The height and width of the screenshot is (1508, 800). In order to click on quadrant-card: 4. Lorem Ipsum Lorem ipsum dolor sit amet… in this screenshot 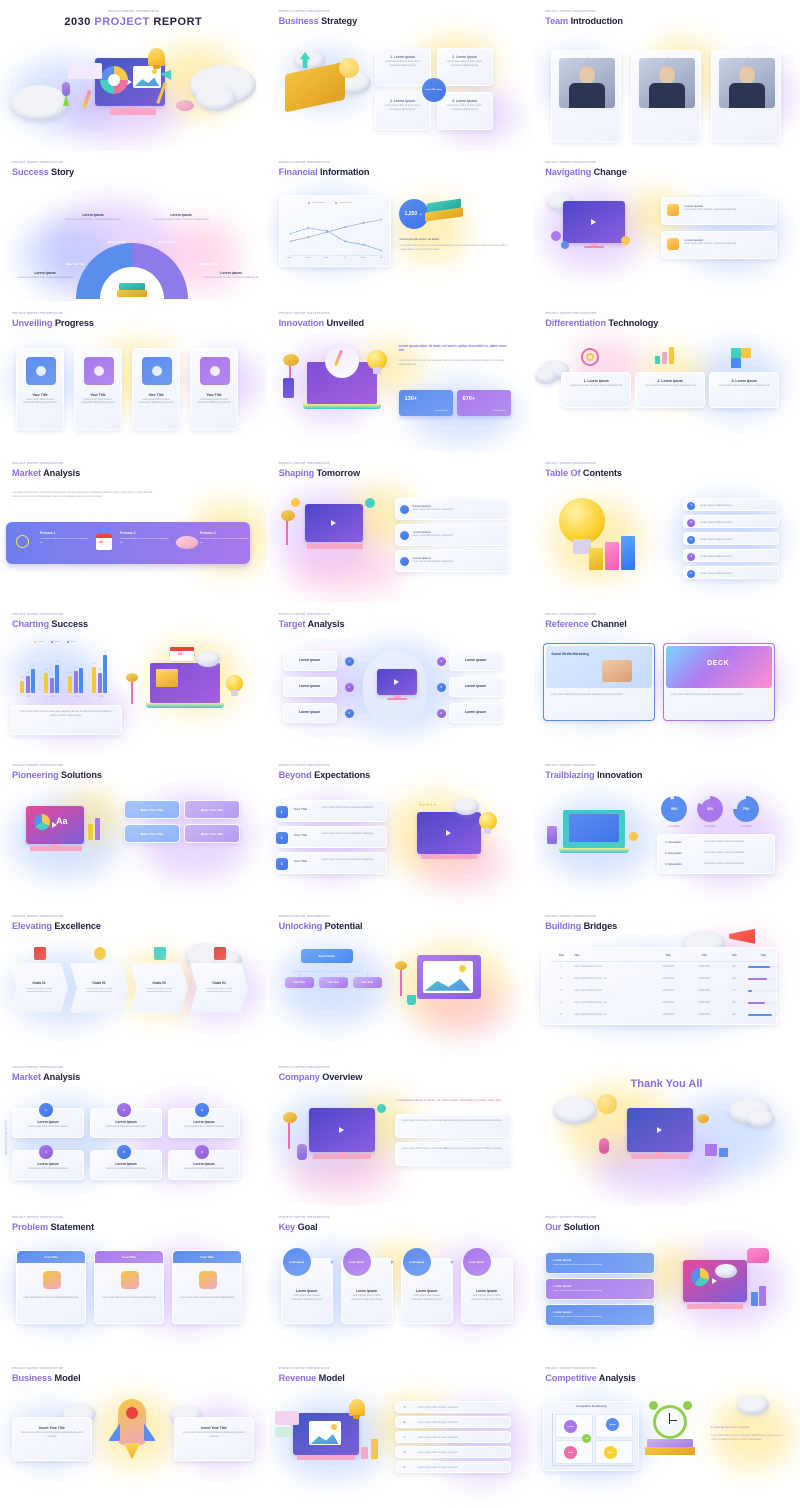, I will do `click(464, 111)`.